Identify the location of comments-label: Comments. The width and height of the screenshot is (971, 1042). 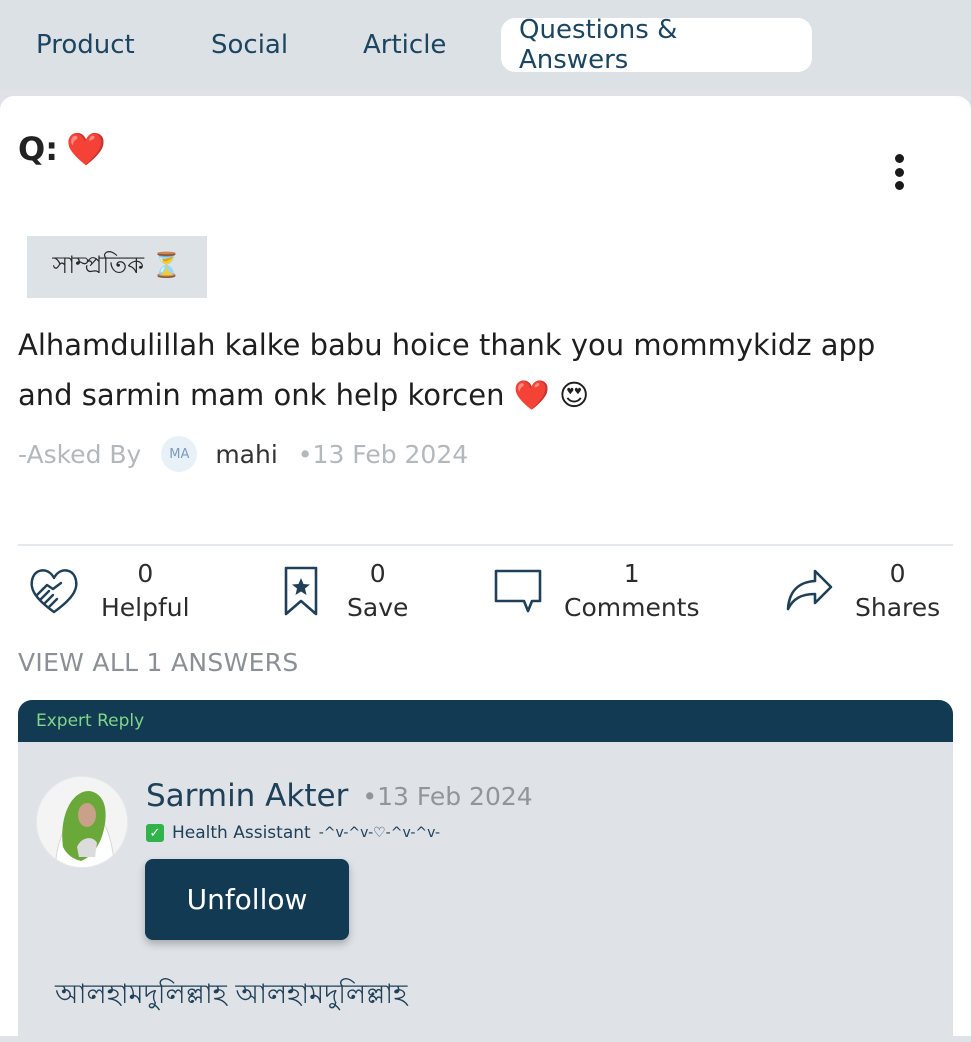
(632, 607).